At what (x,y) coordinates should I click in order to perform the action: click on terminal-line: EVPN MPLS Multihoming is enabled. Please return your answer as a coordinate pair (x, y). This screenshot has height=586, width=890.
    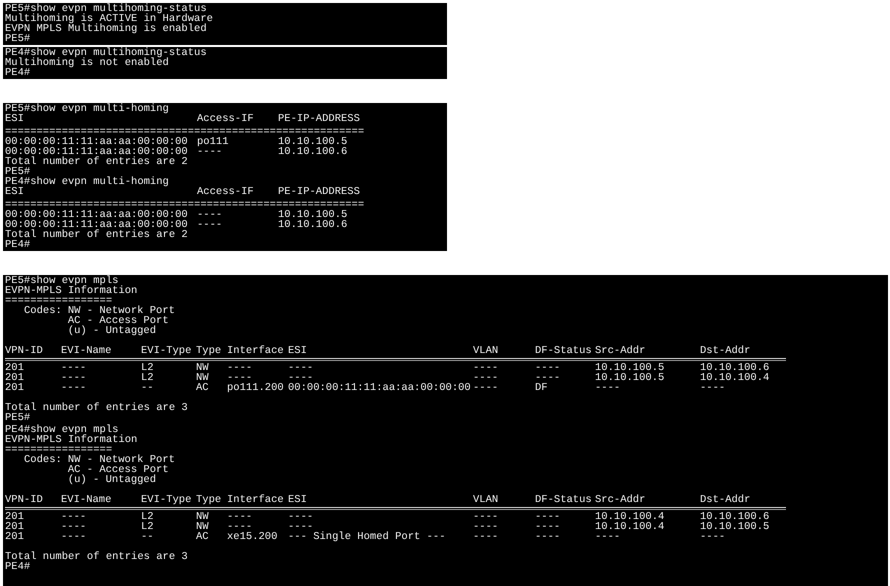
    Looking at the image, I should click on (106, 29).